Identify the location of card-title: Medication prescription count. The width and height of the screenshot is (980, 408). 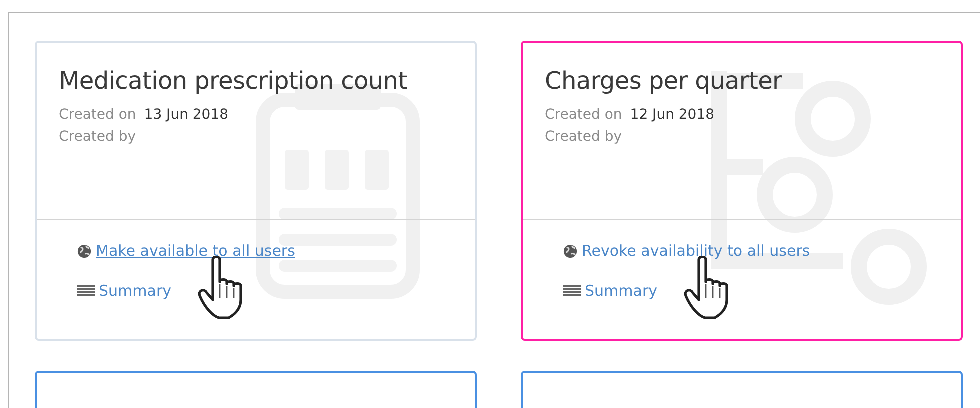
(233, 81).